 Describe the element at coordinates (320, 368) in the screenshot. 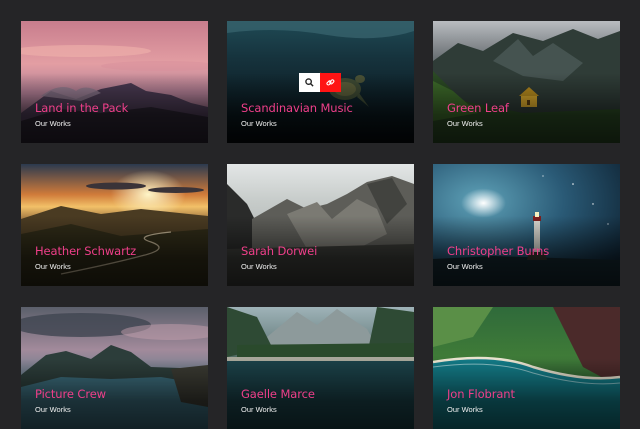

I see `portfolio-card: Gaelle Marce Our Works` at that location.